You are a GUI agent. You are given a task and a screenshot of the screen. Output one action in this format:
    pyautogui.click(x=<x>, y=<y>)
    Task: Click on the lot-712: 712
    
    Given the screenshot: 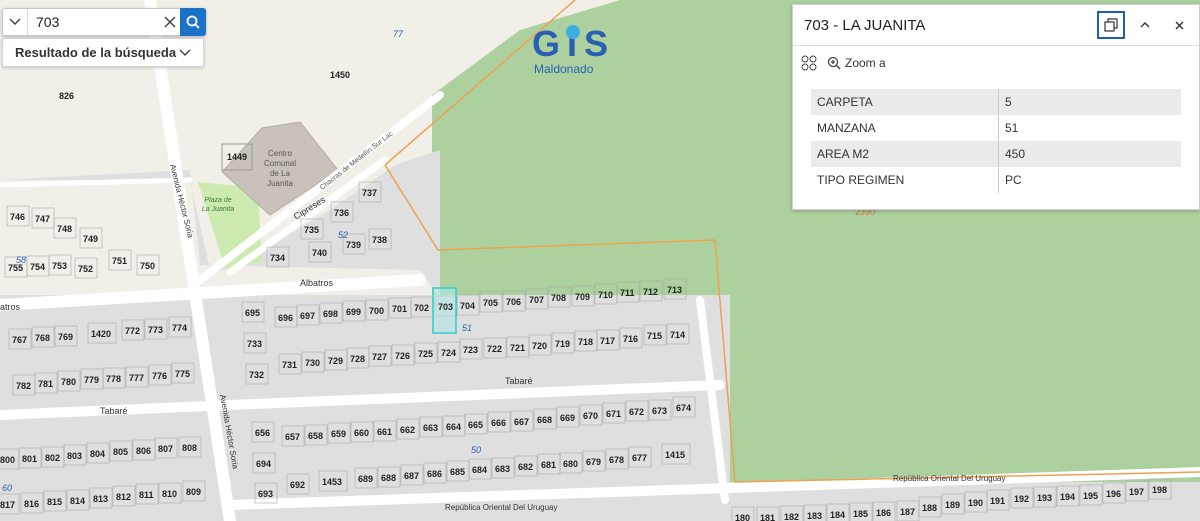 What is the action you would take?
    pyautogui.click(x=650, y=292)
    